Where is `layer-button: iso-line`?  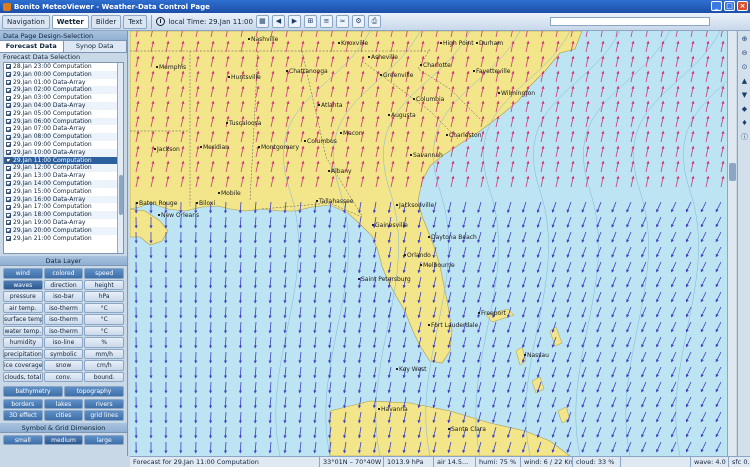
layer-button: iso-line is located at coordinates (63, 342).